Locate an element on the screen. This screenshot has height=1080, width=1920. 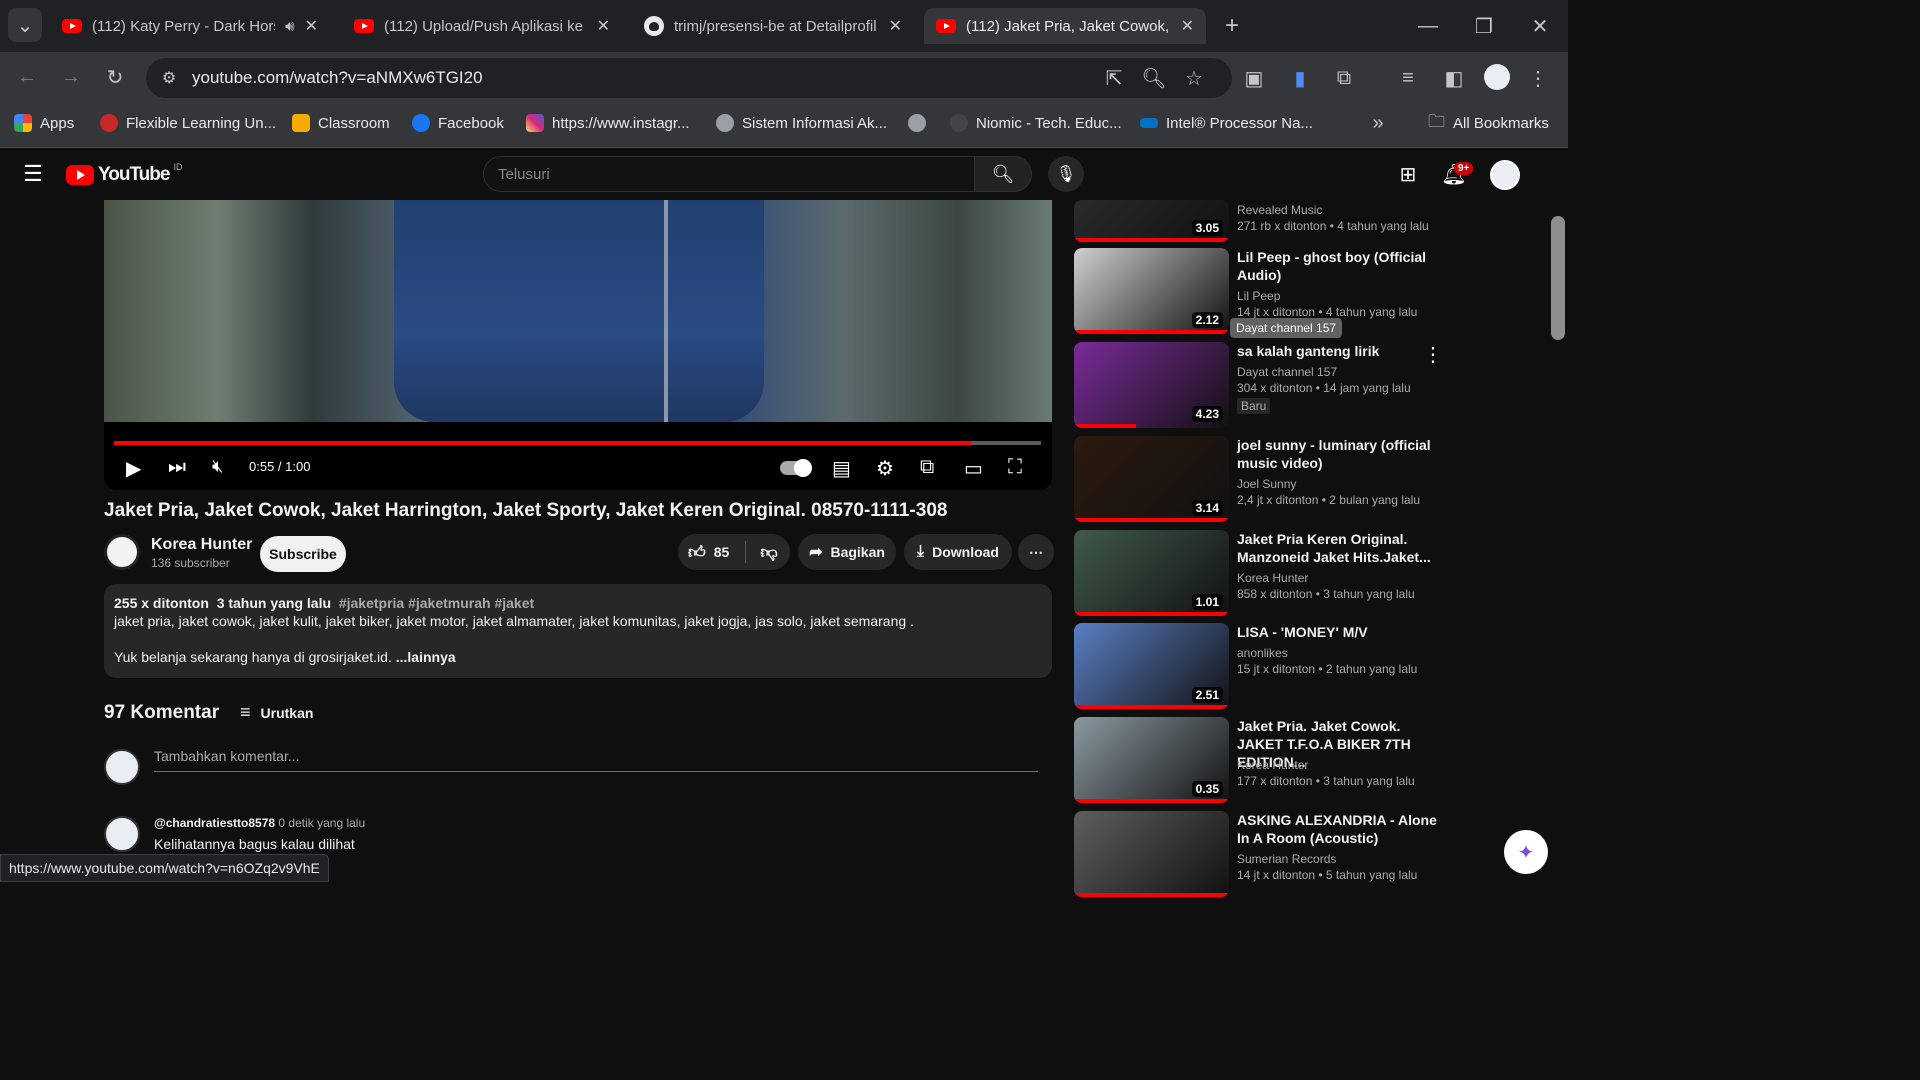
channel-avatar is located at coordinates (122, 552).